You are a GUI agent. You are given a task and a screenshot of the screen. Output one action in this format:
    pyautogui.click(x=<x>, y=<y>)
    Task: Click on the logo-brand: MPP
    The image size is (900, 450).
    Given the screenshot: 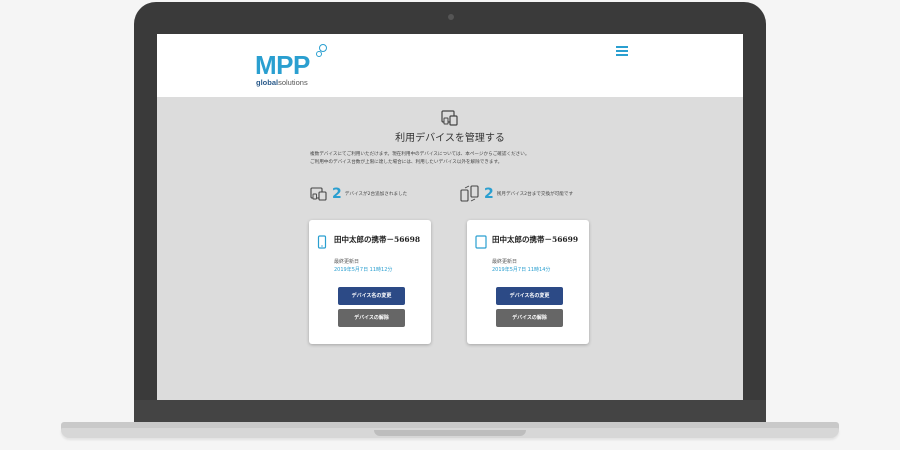 What is the action you would take?
    pyautogui.click(x=282, y=65)
    